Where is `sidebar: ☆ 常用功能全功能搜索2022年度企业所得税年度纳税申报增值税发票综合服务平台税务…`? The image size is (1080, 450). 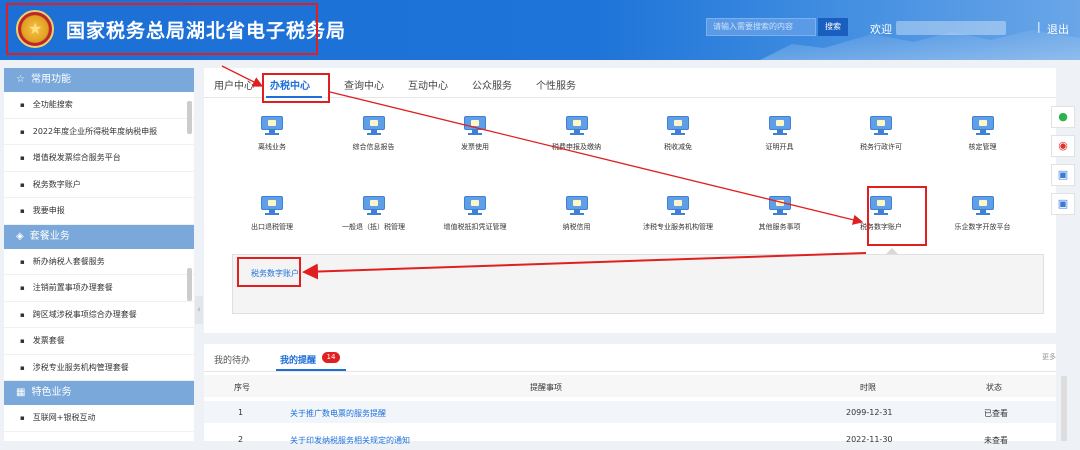 sidebar: ☆ 常用功能全功能搜索2022年度企业所得税年度纳税申报增值税发票综合服务平台税务… is located at coordinates (99, 254).